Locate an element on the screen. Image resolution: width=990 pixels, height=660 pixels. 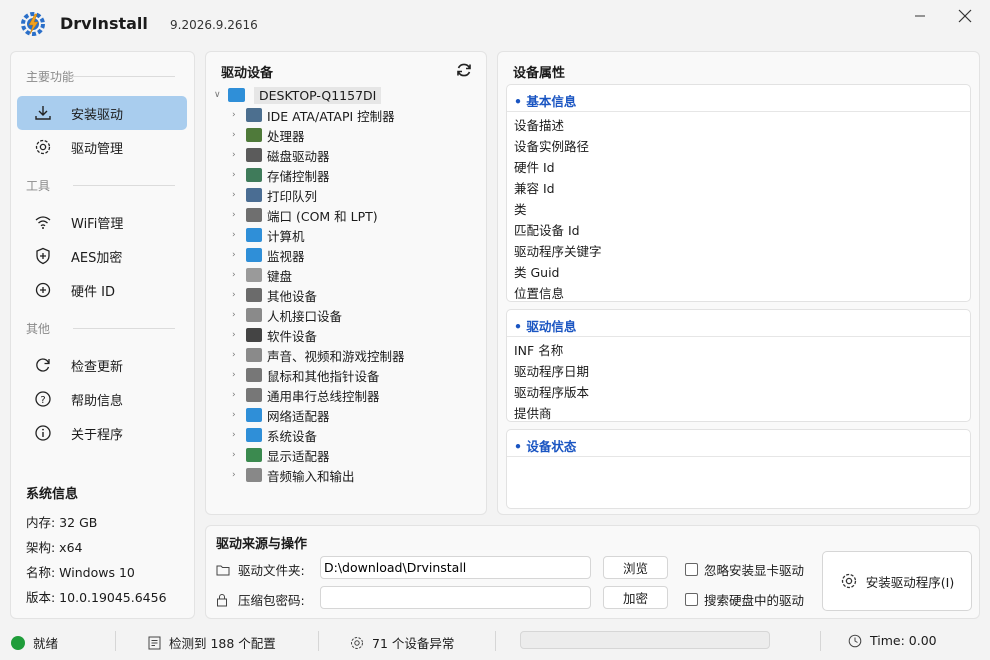
device-category-label: 处理器 is located at coordinates (286, 136).